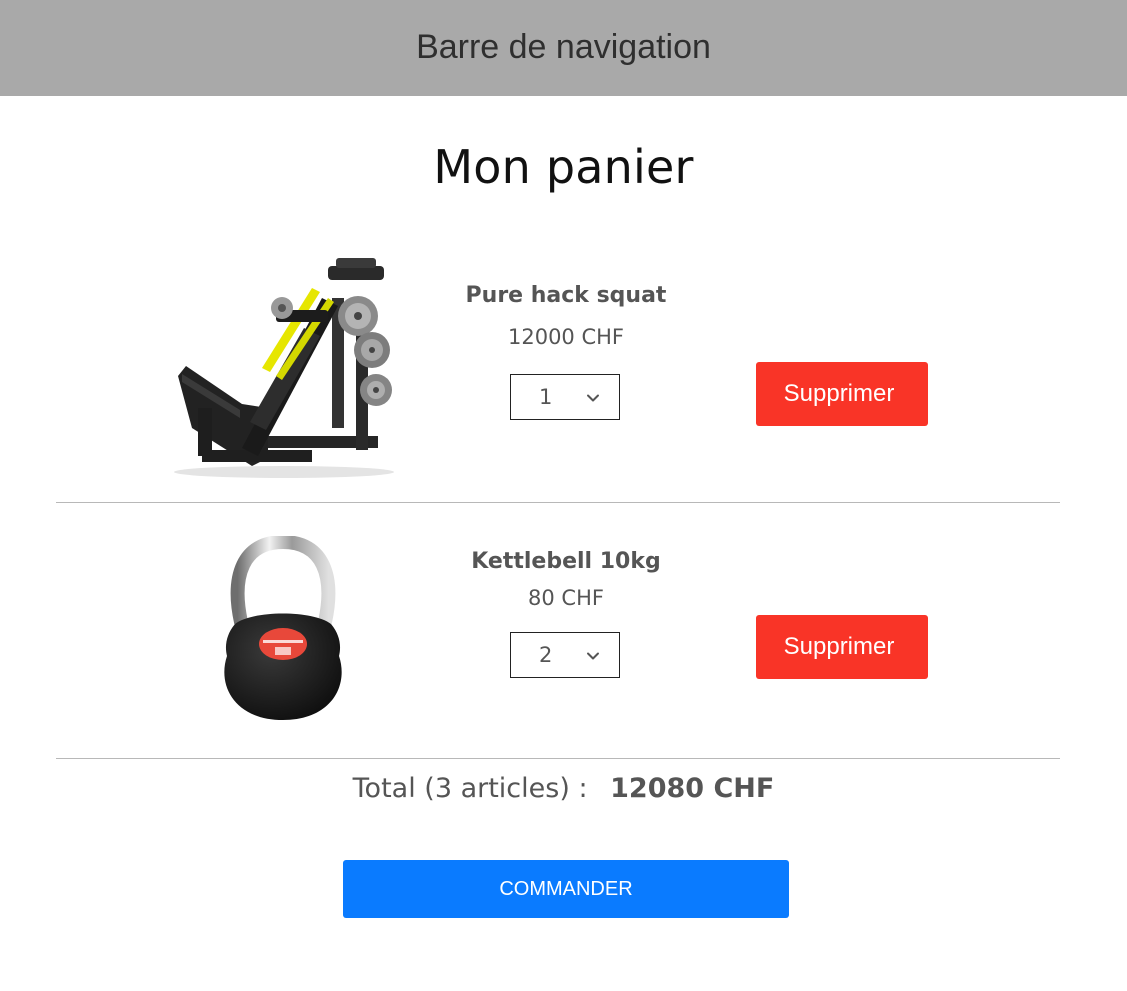 The height and width of the screenshot is (991, 1127). I want to click on product-info: Kettlebell 10kg 80 CHF, so click(566, 579).